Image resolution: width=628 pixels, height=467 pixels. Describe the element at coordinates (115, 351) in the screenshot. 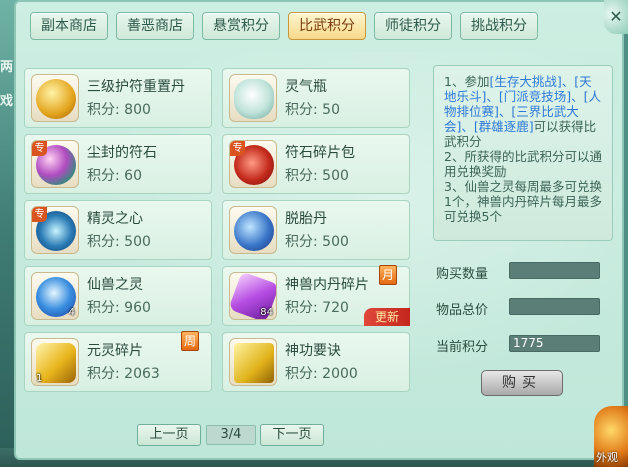

I see `item-name: 元灵碎片` at that location.